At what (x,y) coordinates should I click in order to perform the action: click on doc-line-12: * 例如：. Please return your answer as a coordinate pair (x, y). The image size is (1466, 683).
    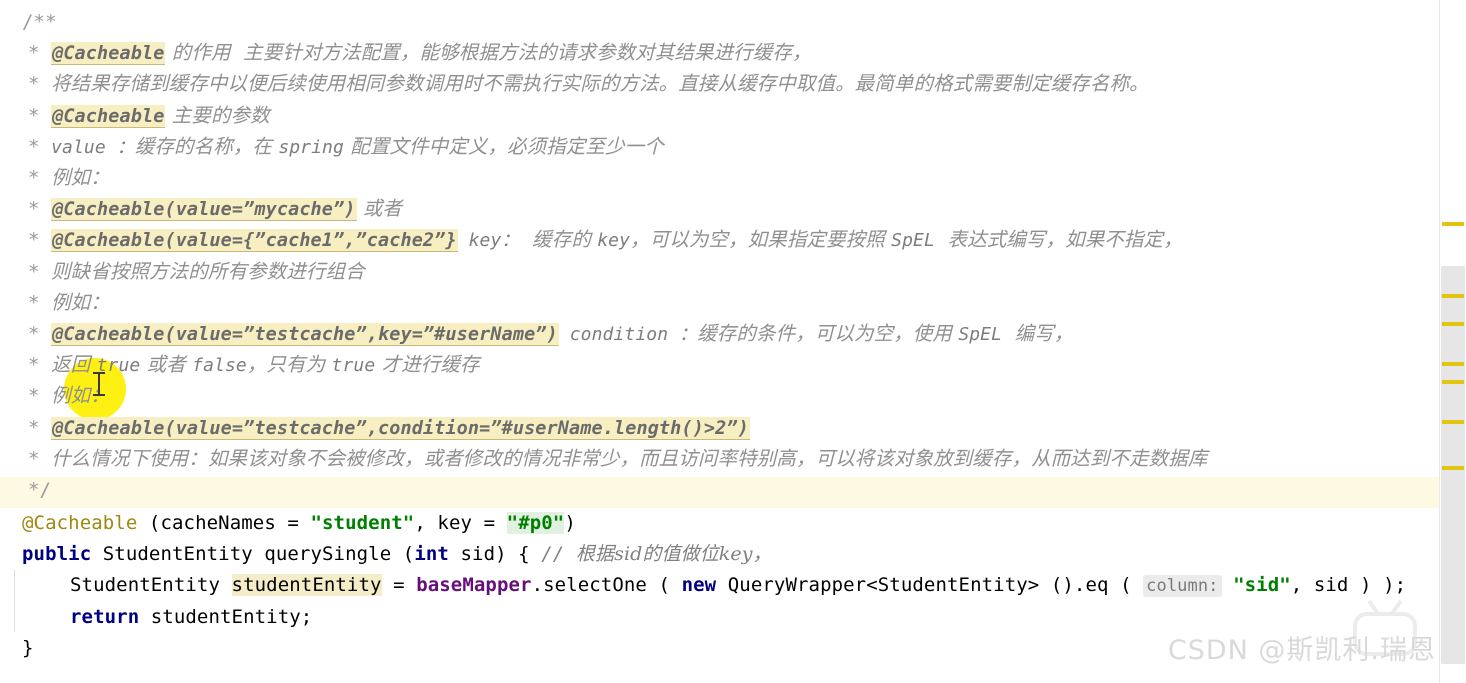
    Looking at the image, I should click on (55, 395).